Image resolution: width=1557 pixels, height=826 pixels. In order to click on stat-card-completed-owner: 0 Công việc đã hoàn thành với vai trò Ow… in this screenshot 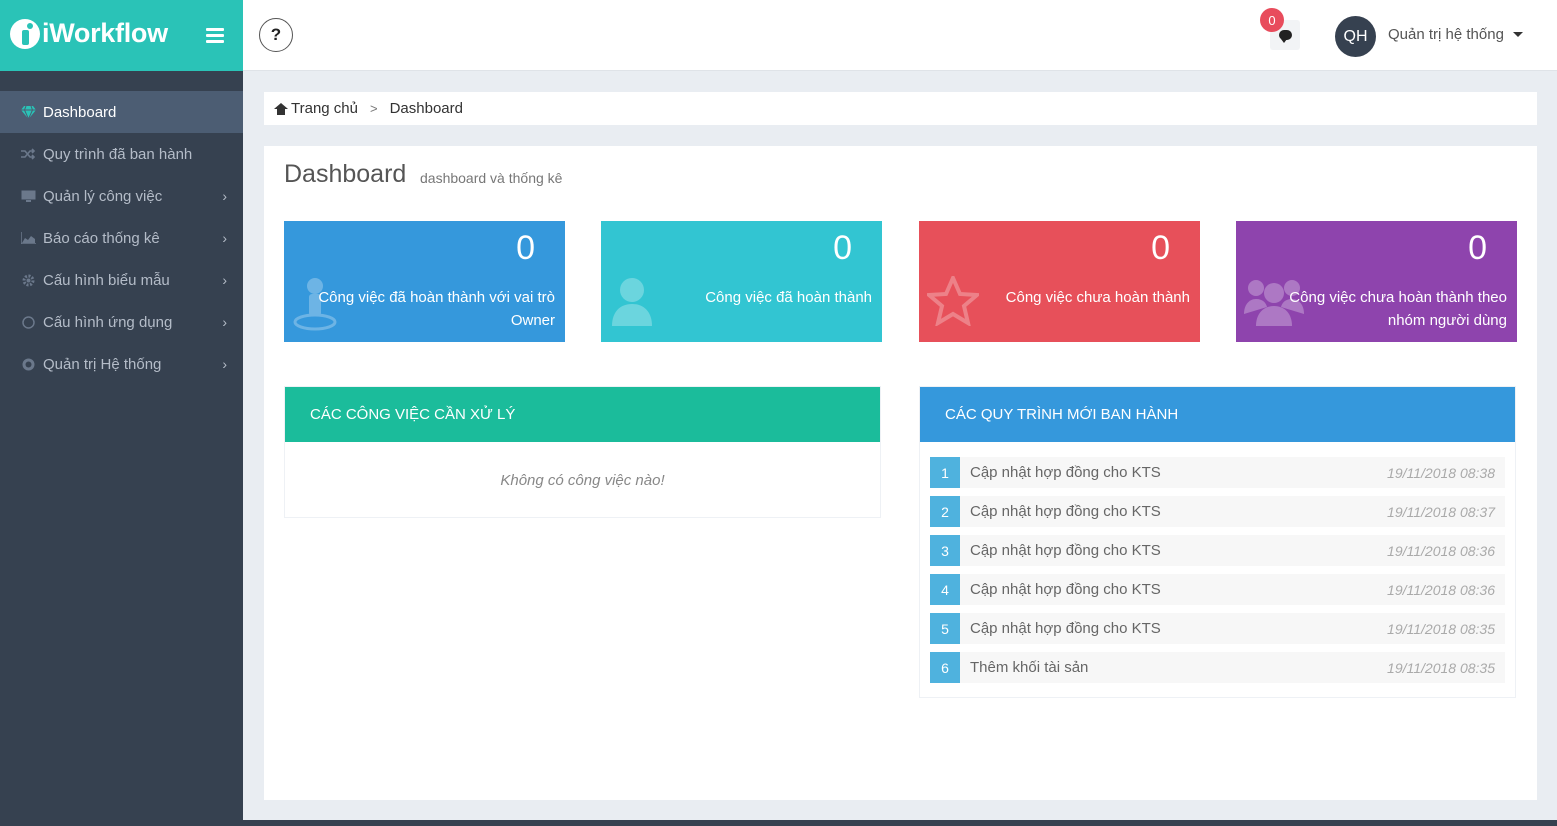, I will do `click(424, 281)`.